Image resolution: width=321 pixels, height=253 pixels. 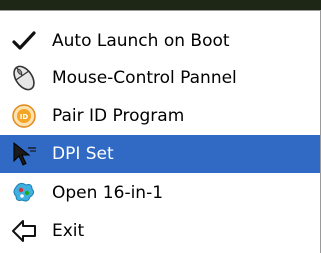 I want to click on checkmark-icon, so click(x=24, y=41).